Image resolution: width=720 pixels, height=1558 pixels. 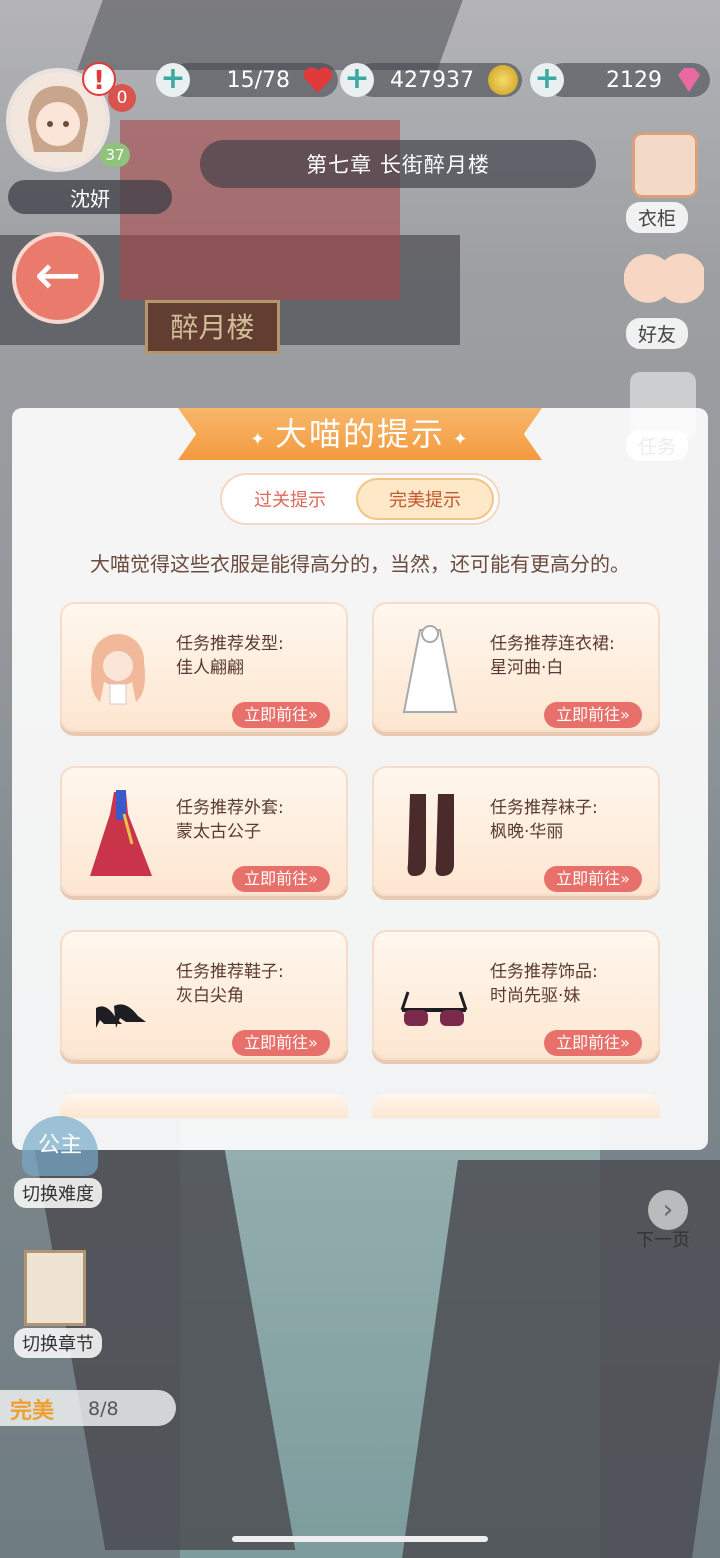 I want to click on recommend-card-shoes: 任务推荐鞋子: 灰白尖角 立即前往», so click(x=204, y=995).